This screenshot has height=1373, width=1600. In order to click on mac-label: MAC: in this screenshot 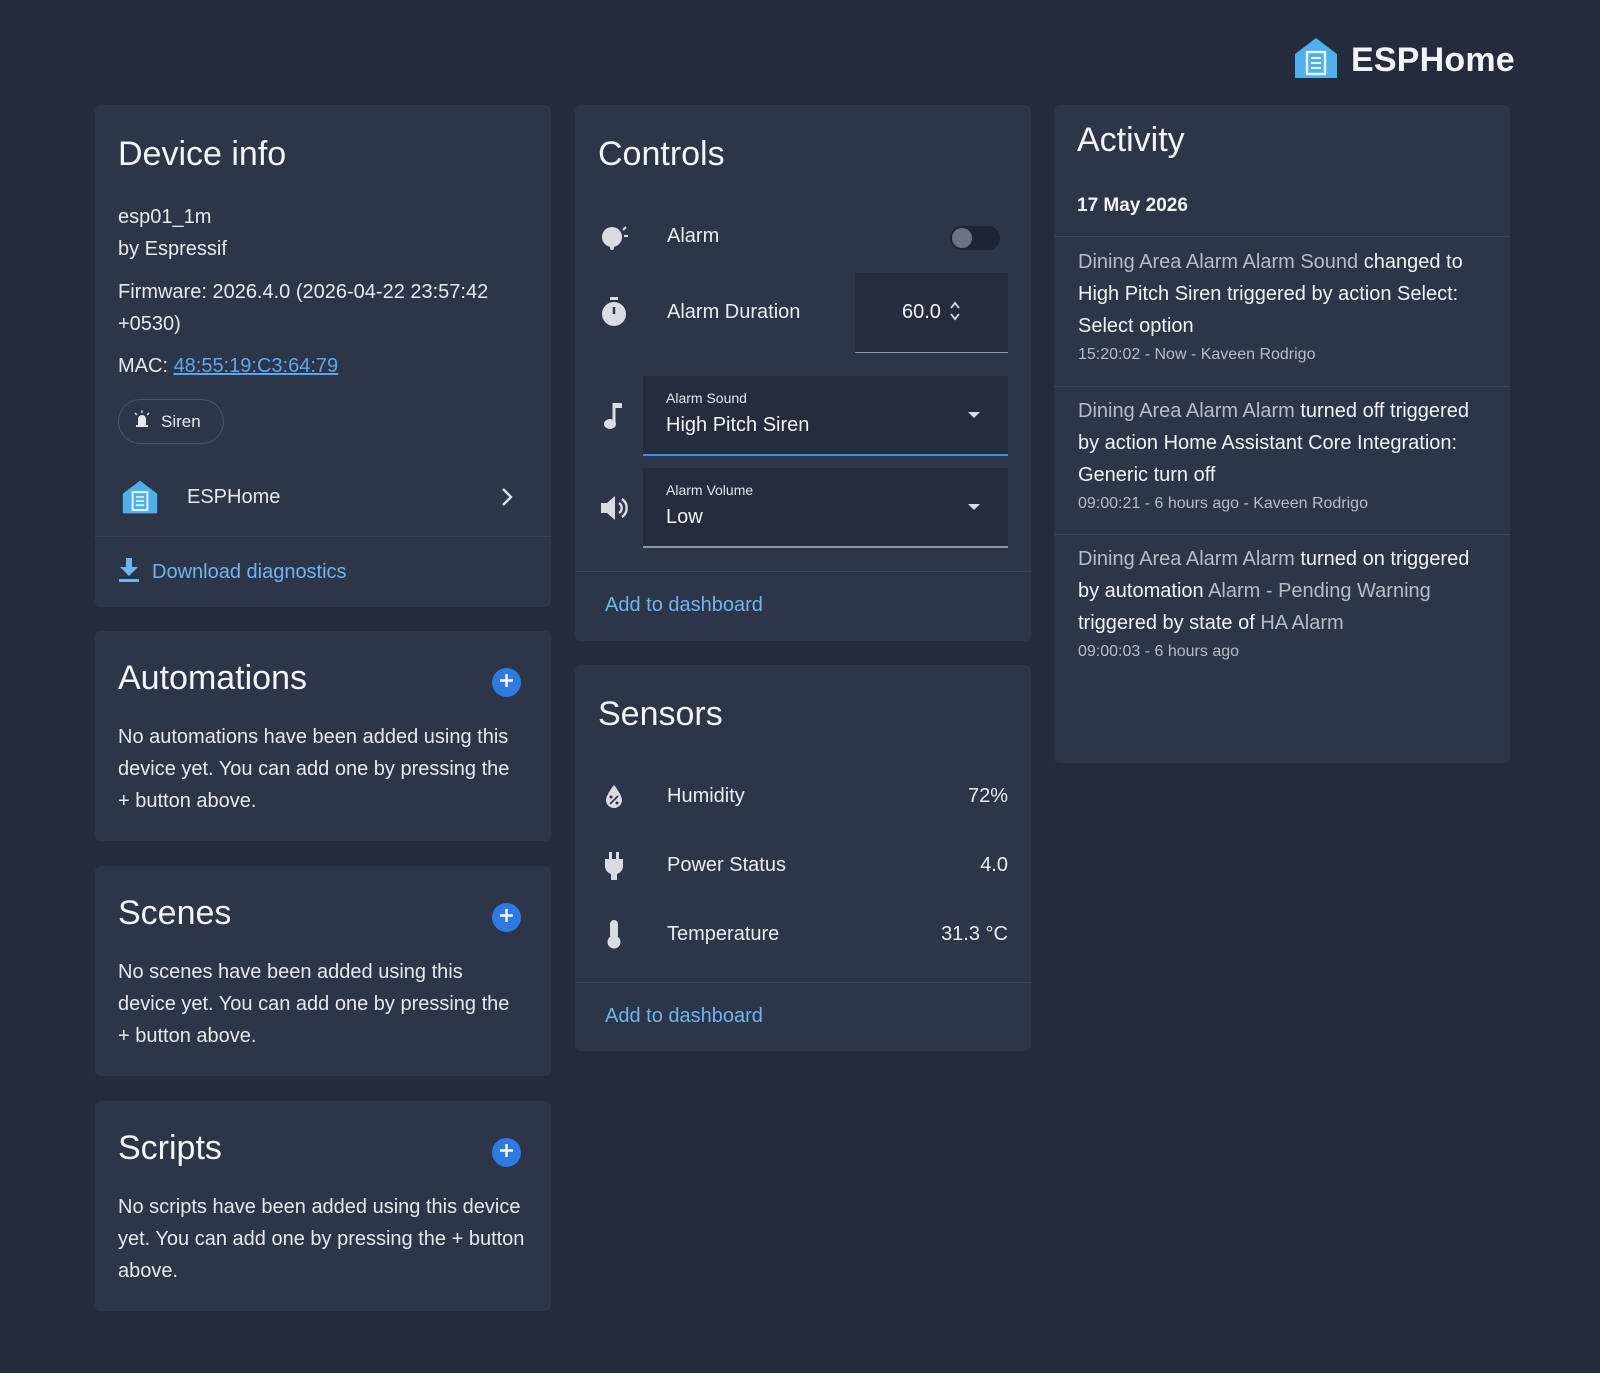, I will do `click(143, 366)`.